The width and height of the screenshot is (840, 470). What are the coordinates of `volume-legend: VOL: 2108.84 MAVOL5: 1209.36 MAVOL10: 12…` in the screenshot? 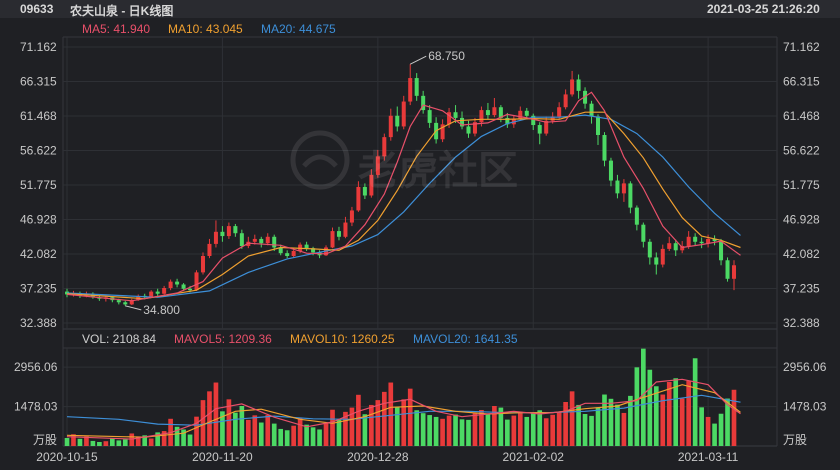 It's located at (420, 339).